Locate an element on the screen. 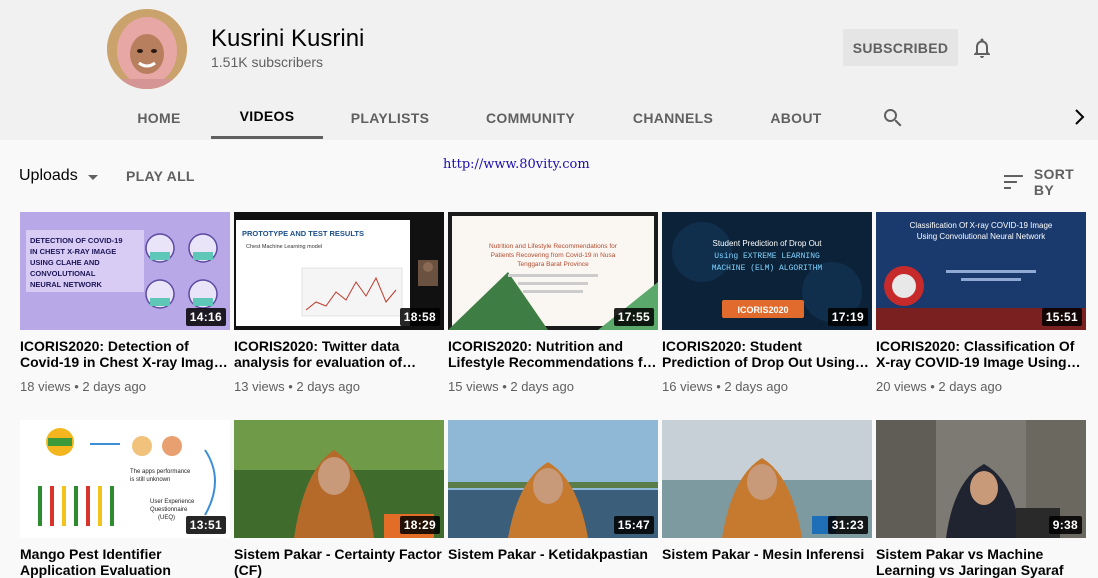 The width and height of the screenshot is (1098, 578). video-card: 15:47 Sistem Pakar - Ketidakpastian is located at coordinates (553, 491).